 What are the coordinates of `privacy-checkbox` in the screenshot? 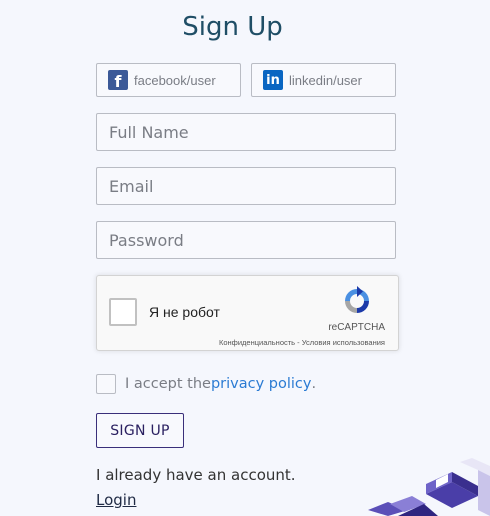 It's located at (106, 384).